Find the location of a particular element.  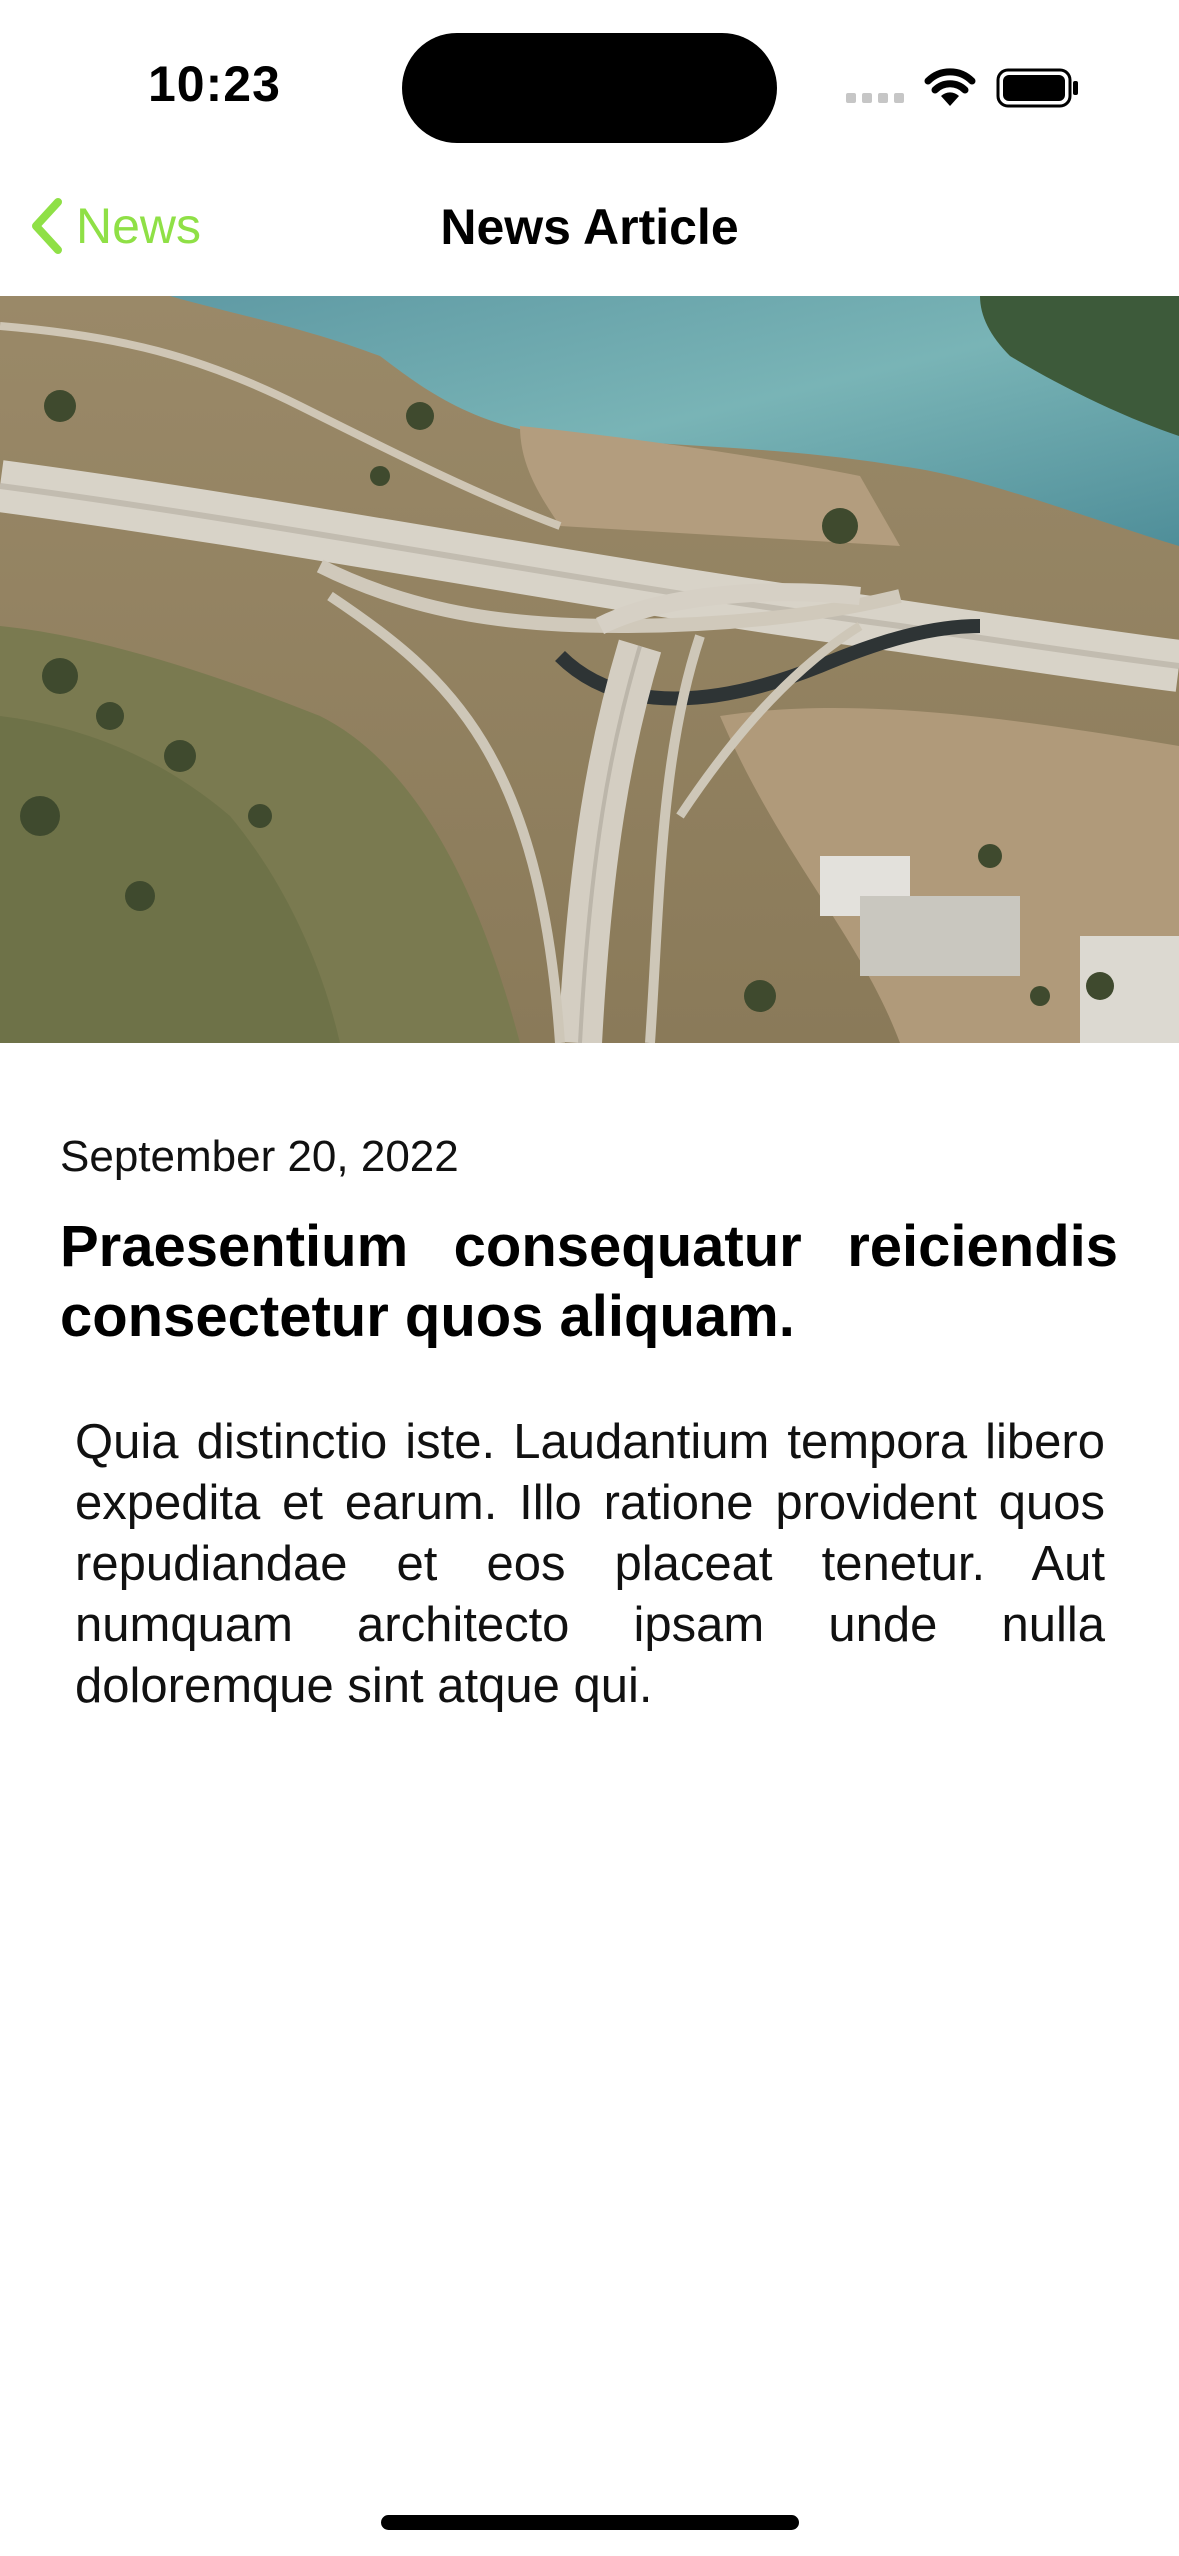

dynamic-island is located at coordinates (589, 88).